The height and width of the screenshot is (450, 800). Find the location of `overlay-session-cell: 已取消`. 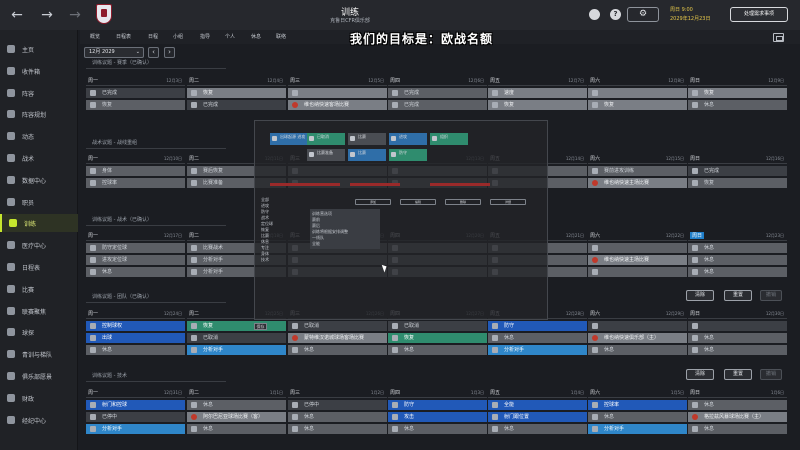

overlay-session-cell: 已取消 is located at coordinates (326, 139).